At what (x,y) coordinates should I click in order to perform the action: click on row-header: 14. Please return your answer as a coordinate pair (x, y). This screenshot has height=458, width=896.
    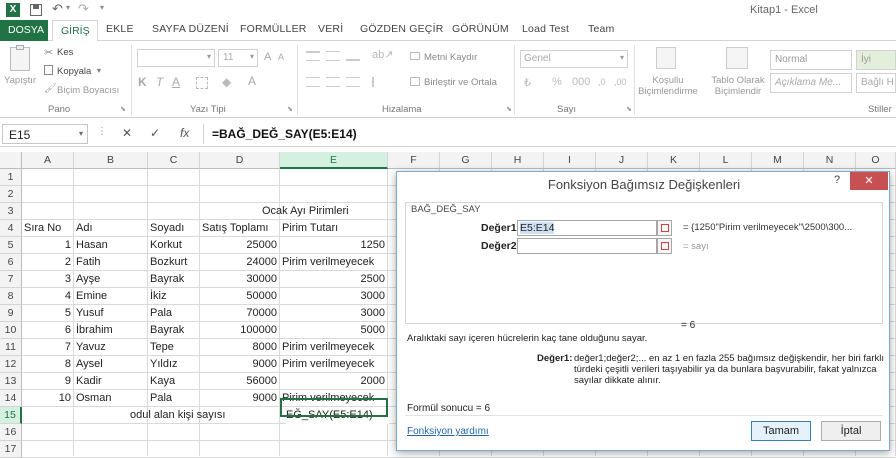
    Looking at the image, I should click on (11, 398).